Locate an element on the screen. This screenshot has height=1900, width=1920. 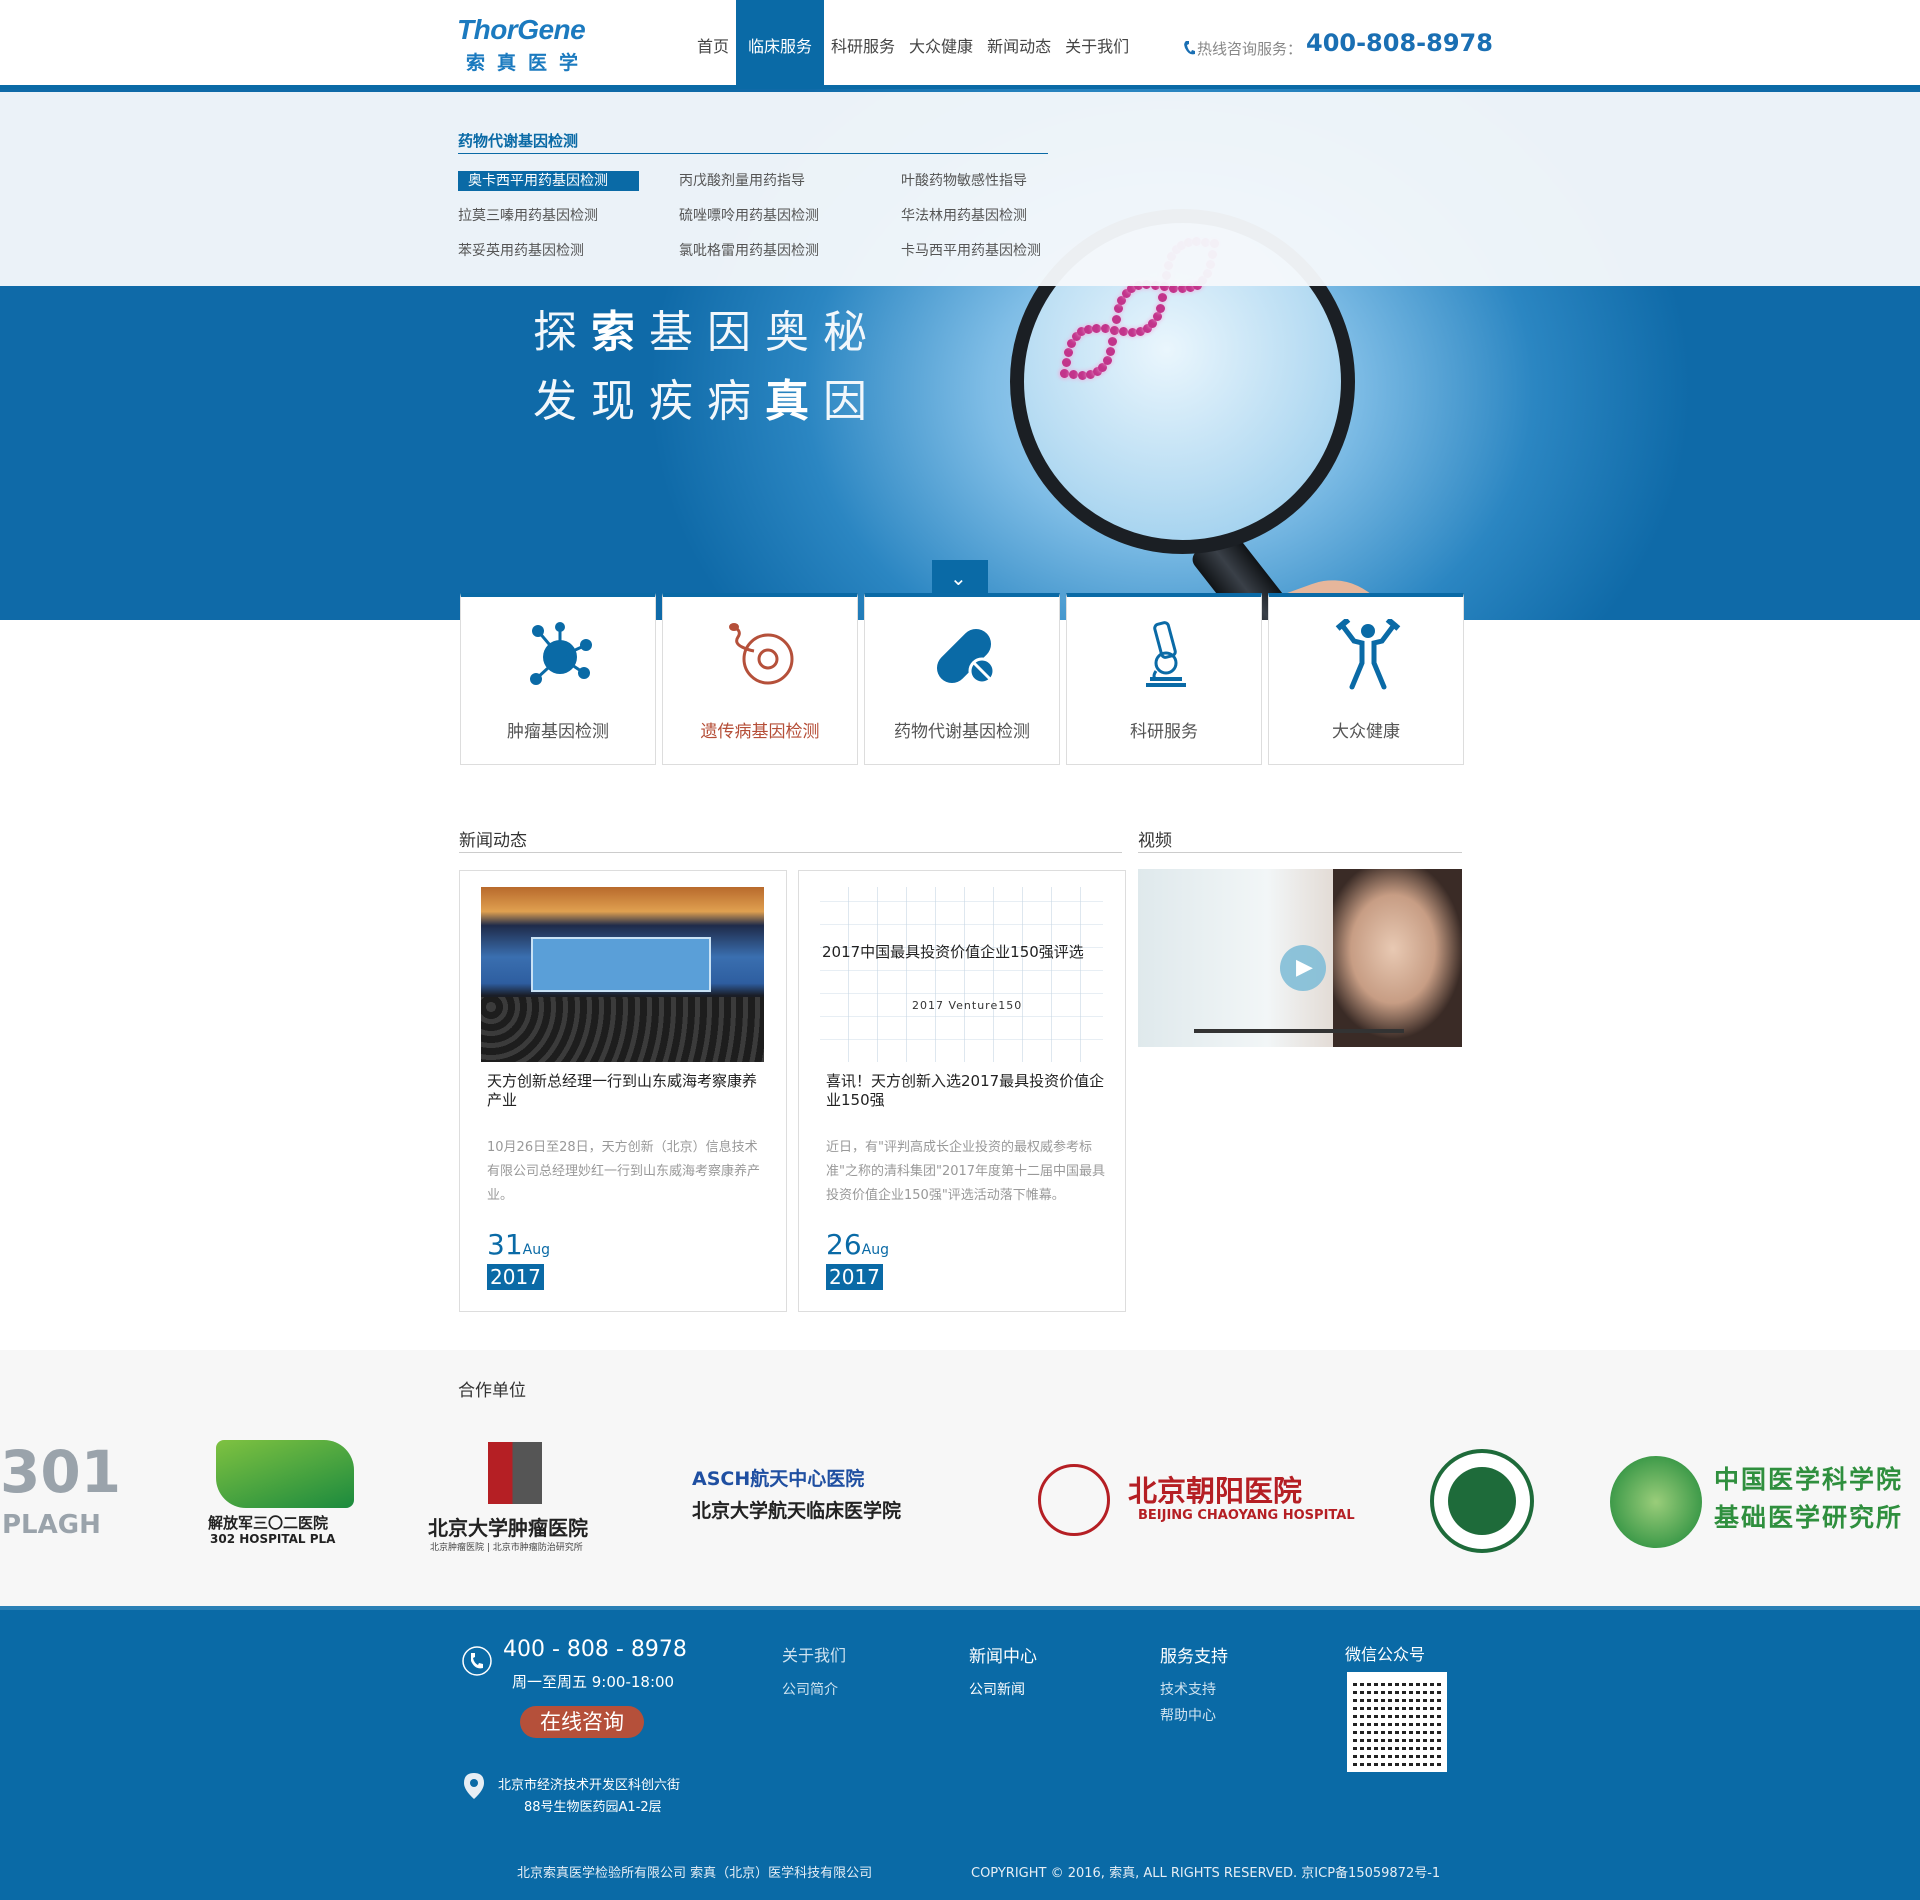
pill-icon is located at coordinates (966, 656).